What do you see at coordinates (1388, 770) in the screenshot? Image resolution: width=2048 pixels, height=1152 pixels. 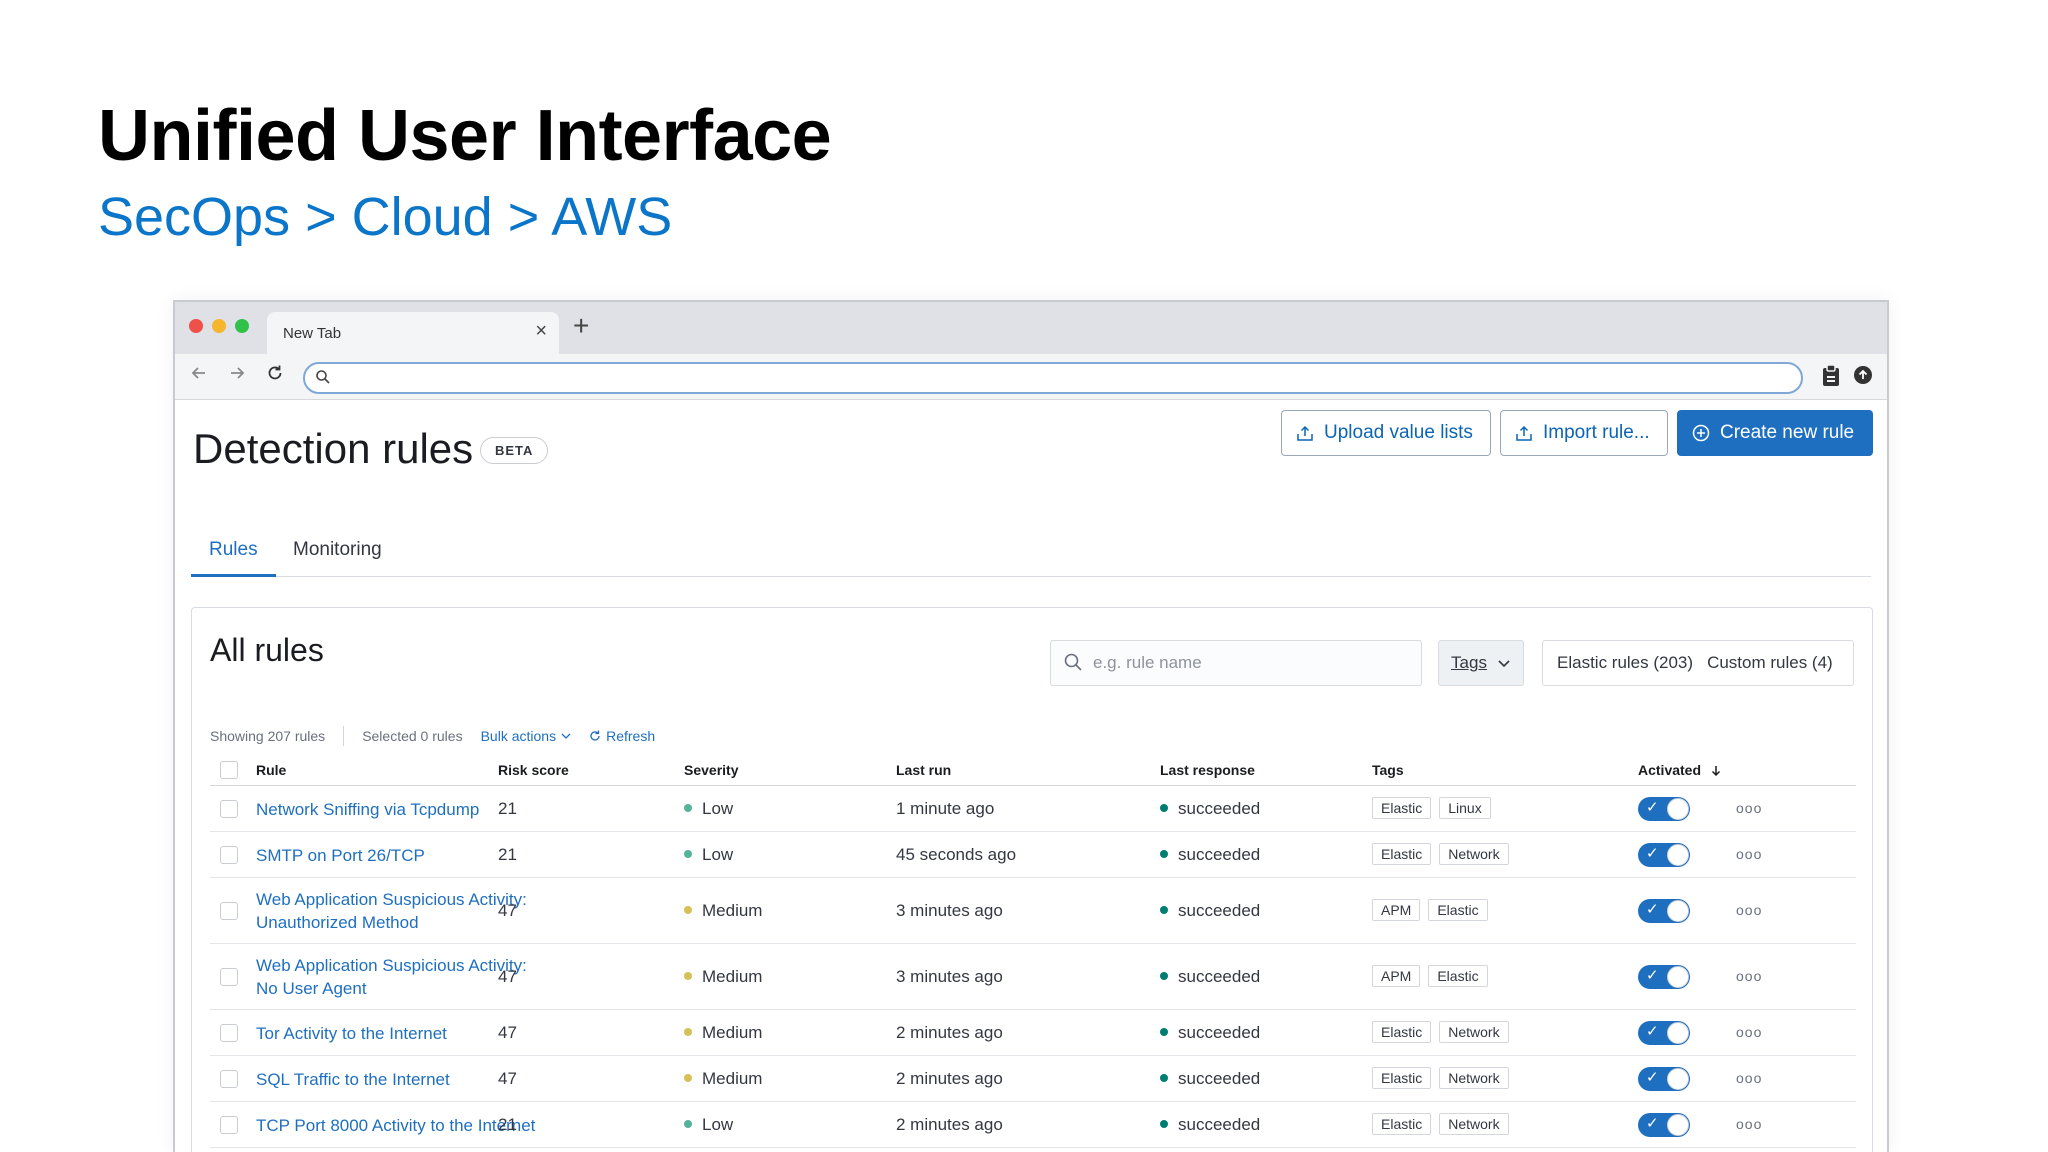 I see `column-header-tags: Tags` at bounding box center [1388, 770].